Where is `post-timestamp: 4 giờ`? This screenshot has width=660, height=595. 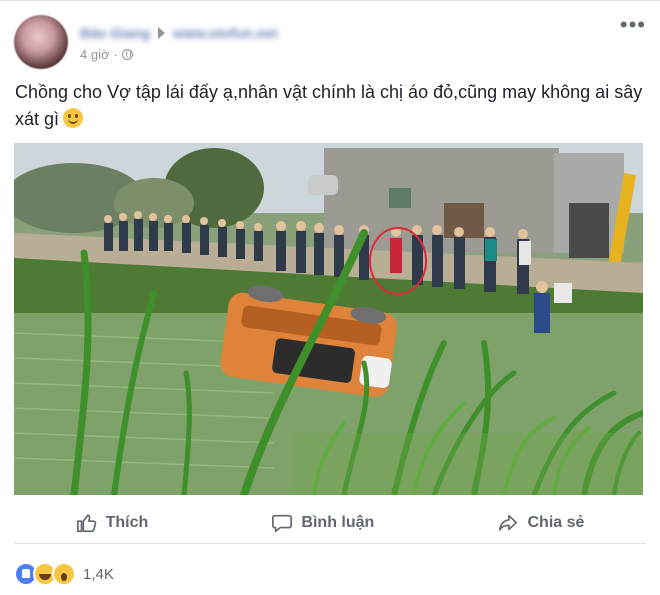 post-timestamp: 4 giờ is located at coordinates (95, 54).